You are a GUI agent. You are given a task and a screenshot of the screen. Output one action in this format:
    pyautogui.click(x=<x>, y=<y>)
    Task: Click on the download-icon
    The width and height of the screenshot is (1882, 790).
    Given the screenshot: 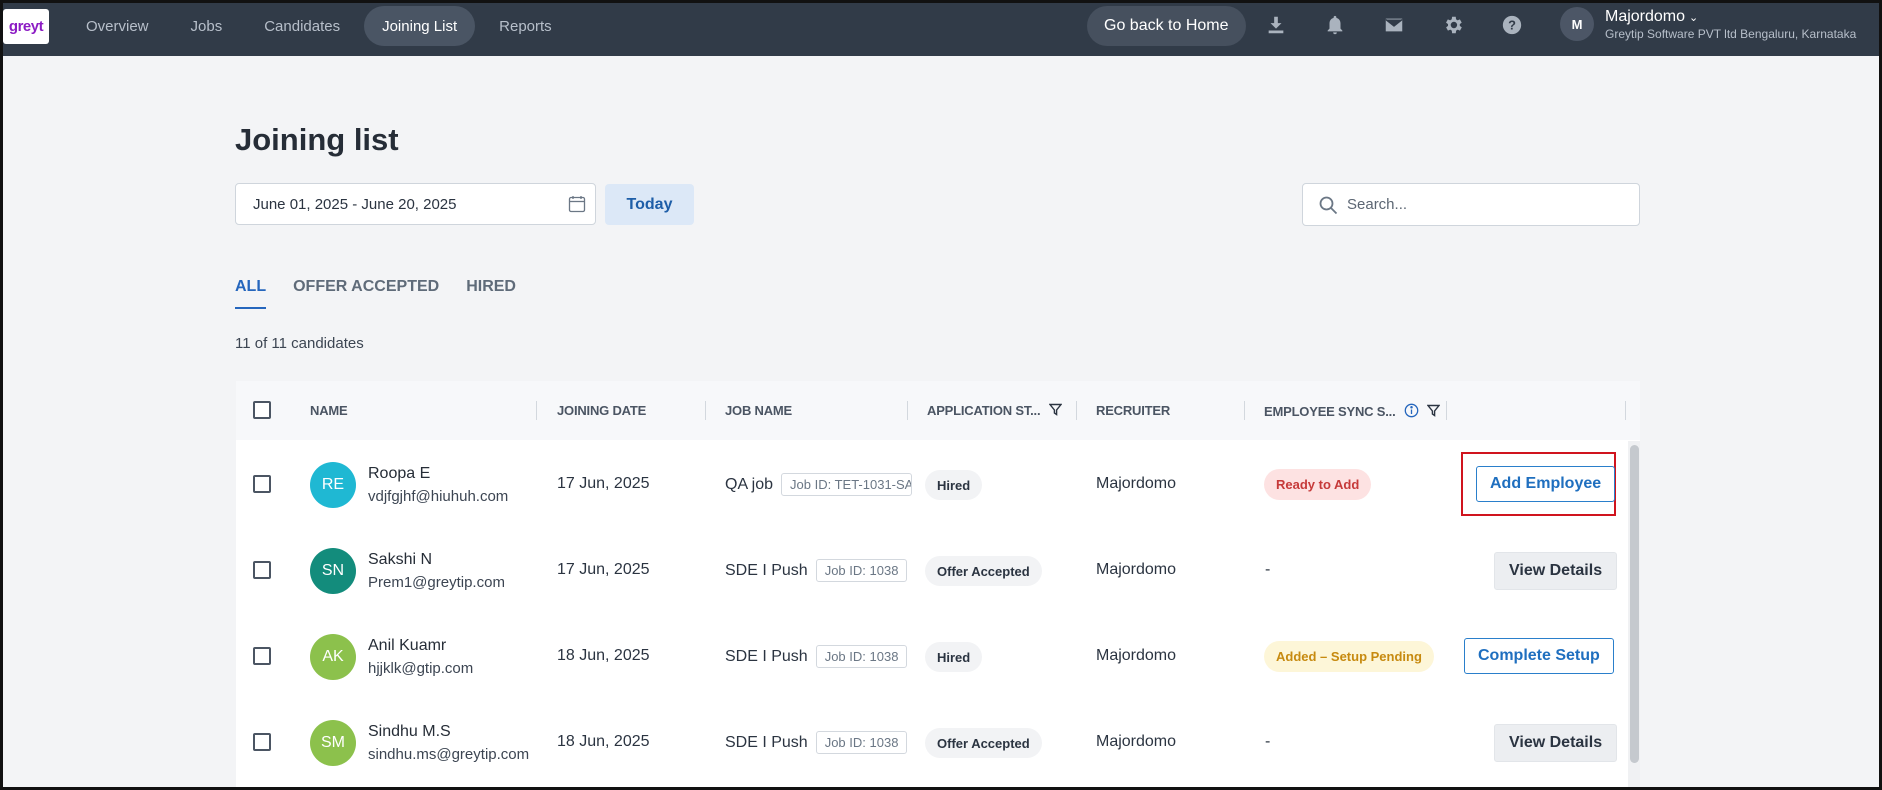 What is the action you would take?
    pyautogui.click(x=1275, y=25)
    